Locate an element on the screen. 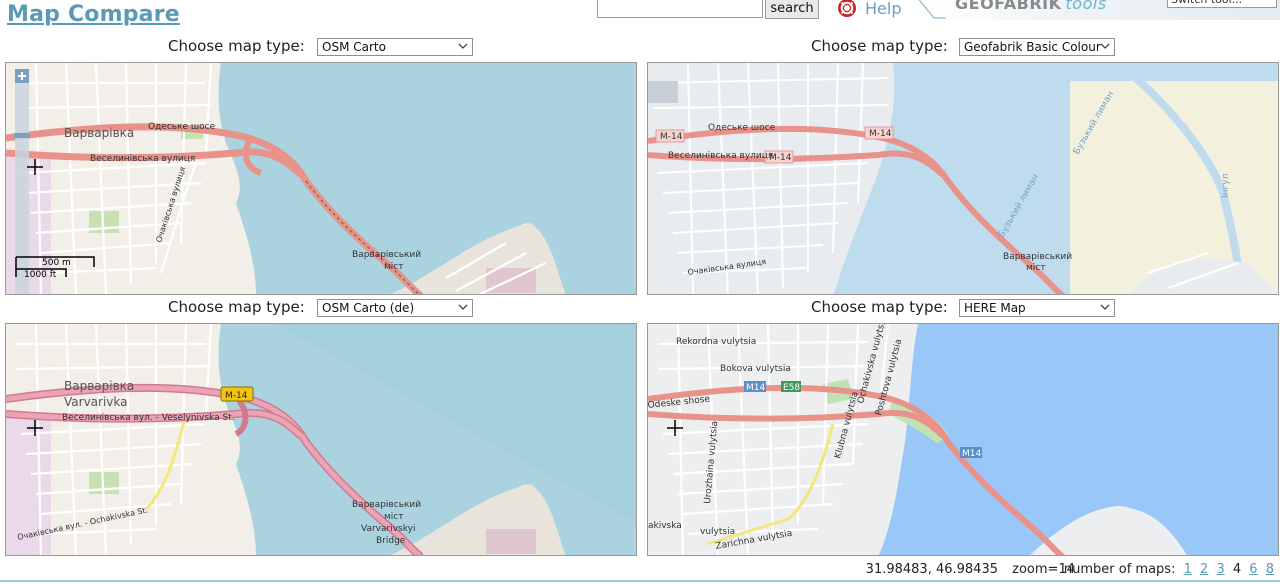 The height and width of the screenshot is (584, 1280). bridge-label: Bridge is located at coordinates (391, 541).